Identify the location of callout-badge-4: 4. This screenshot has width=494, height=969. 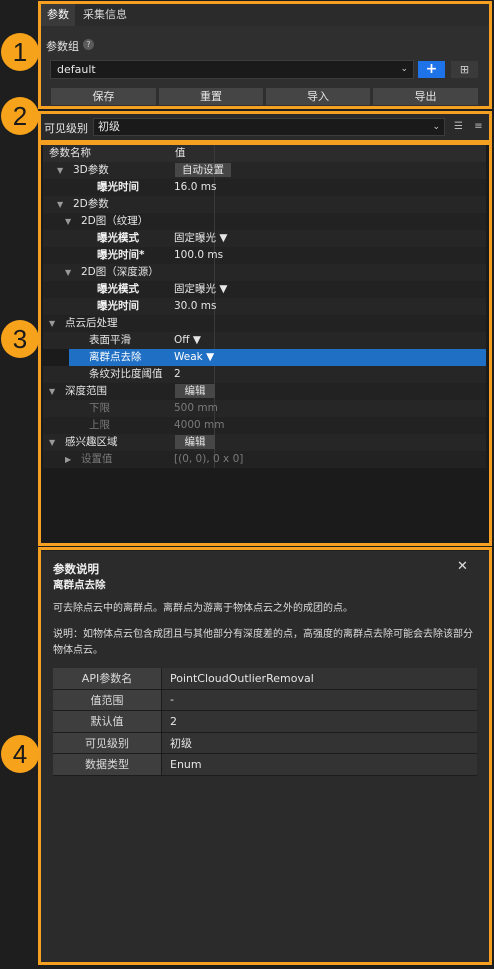
(20, 754).